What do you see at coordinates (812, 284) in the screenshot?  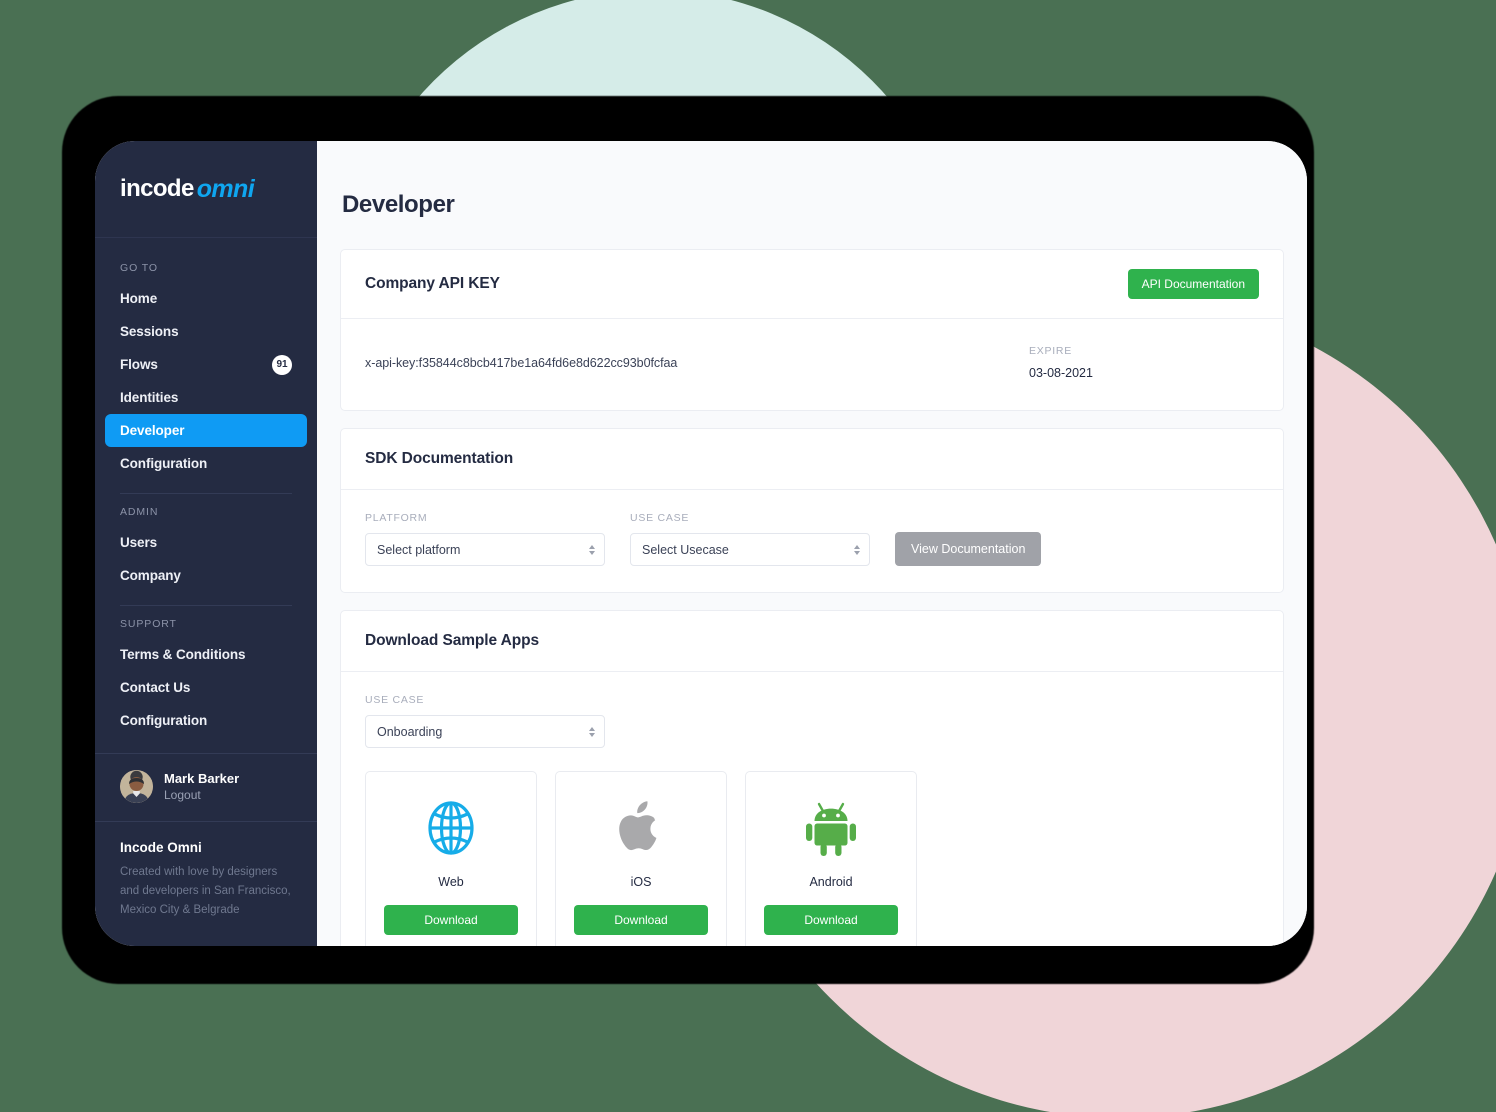 I see `api-key-card-header: Company API KEY API Documentation` at bounding box center [812, 284].